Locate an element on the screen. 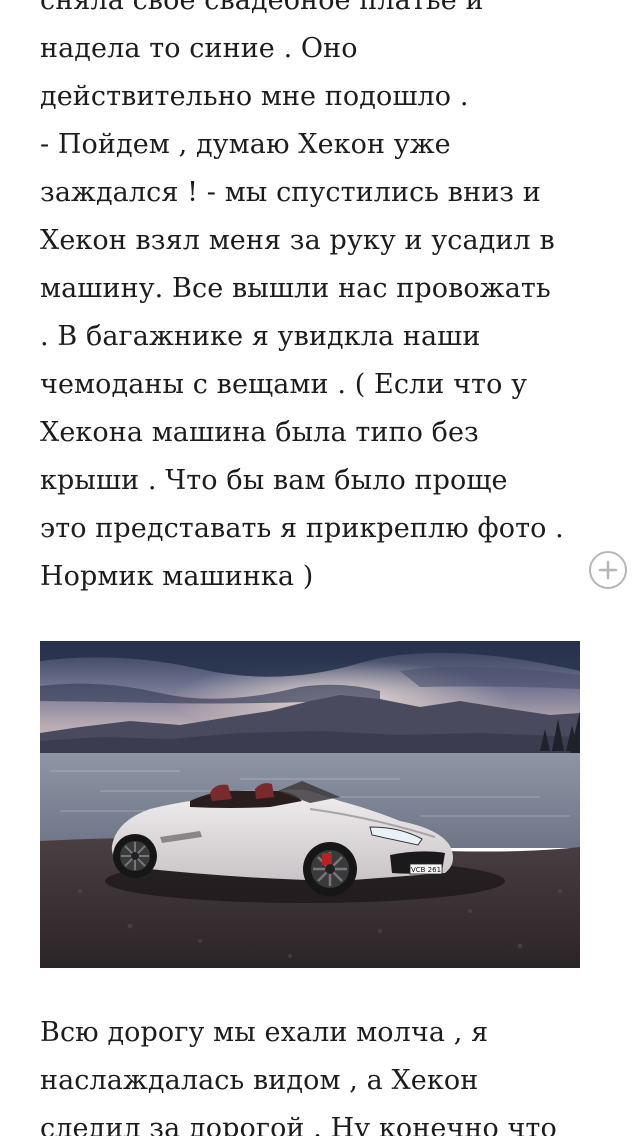 The width and height of the screenshot is (640, 1136). plus-circle-icon is located at coordinates (608, 570).